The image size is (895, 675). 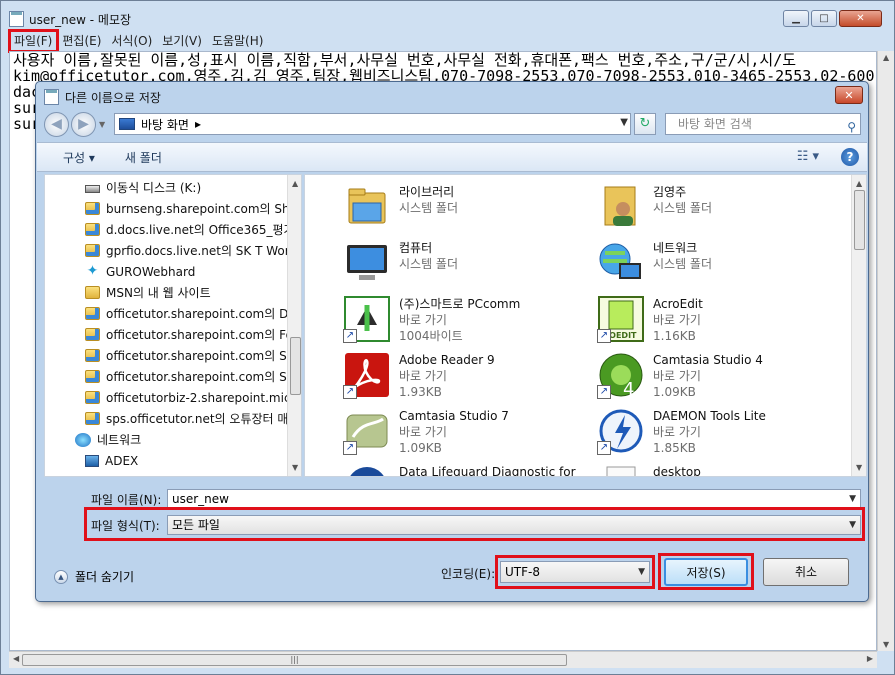 I want to click on file-item-text: 라이브러리 시스템 폴더, so click(x=428, y=200).